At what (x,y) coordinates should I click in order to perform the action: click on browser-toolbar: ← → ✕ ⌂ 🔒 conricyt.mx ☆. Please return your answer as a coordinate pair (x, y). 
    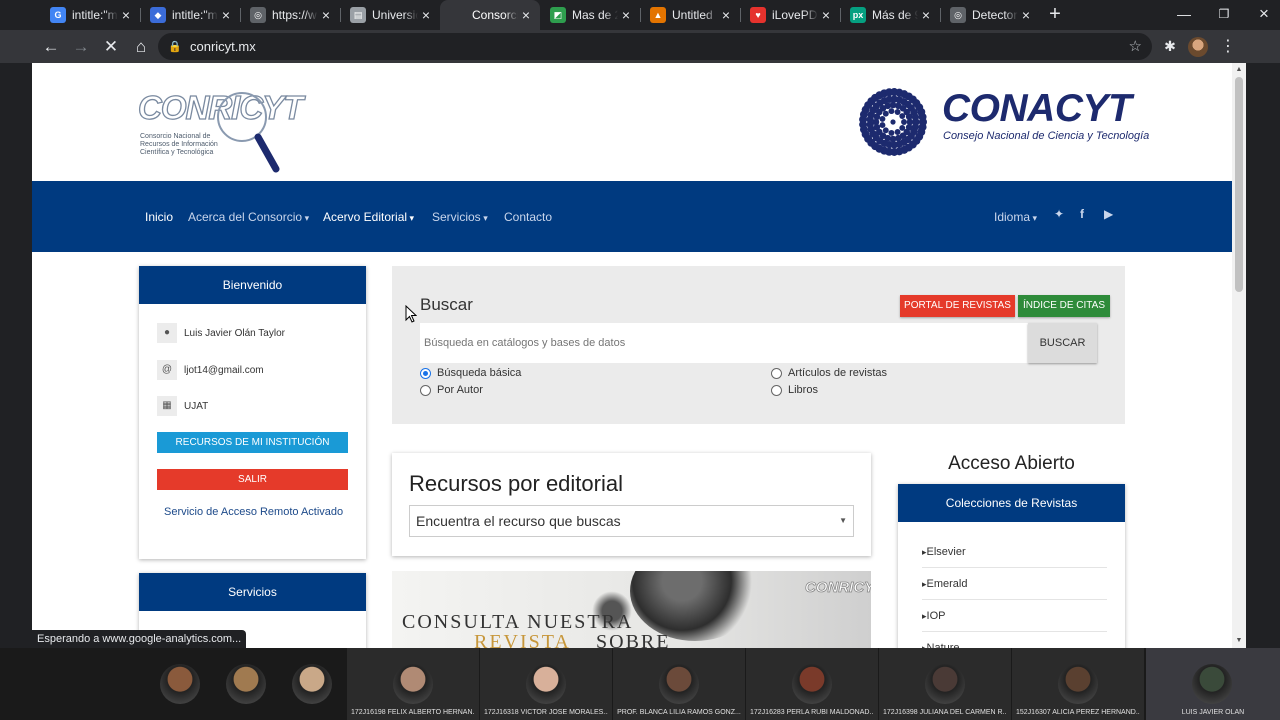
    Looking at the image, I should click on (640, 46).